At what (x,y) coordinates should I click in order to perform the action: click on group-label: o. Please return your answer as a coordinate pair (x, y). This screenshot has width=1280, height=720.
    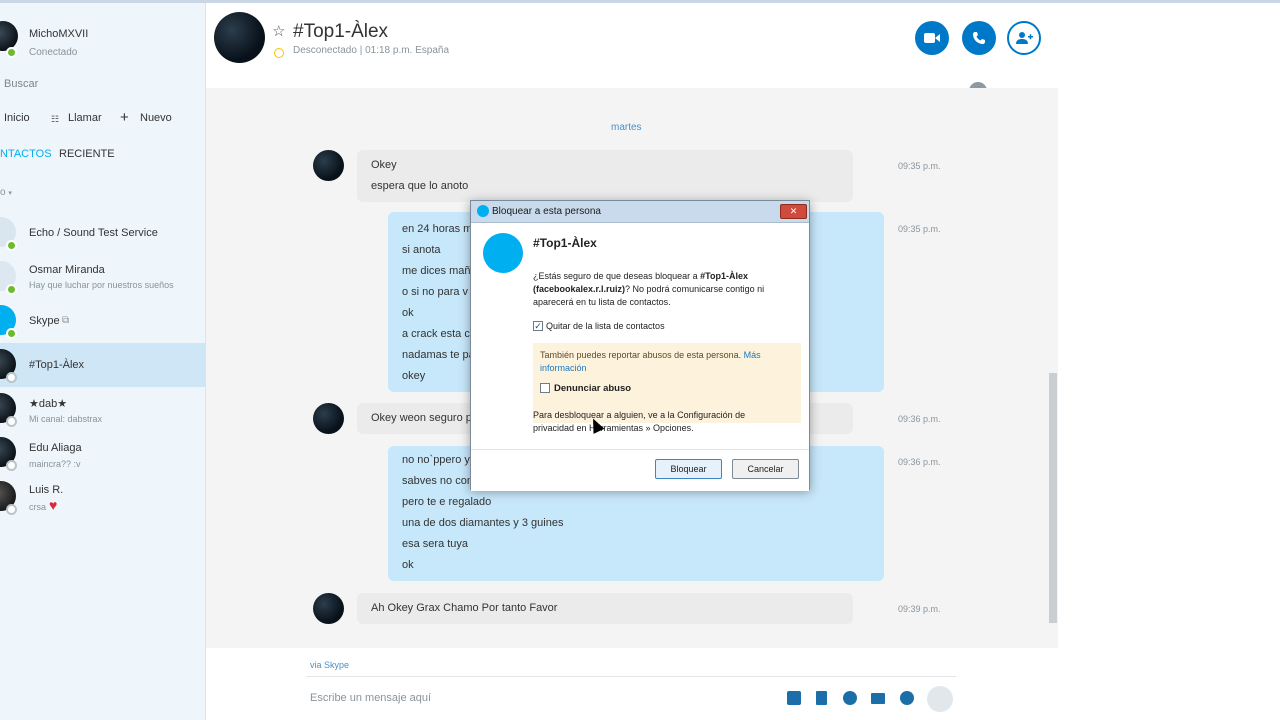
    Looking at the image, I should click on (3, 192).